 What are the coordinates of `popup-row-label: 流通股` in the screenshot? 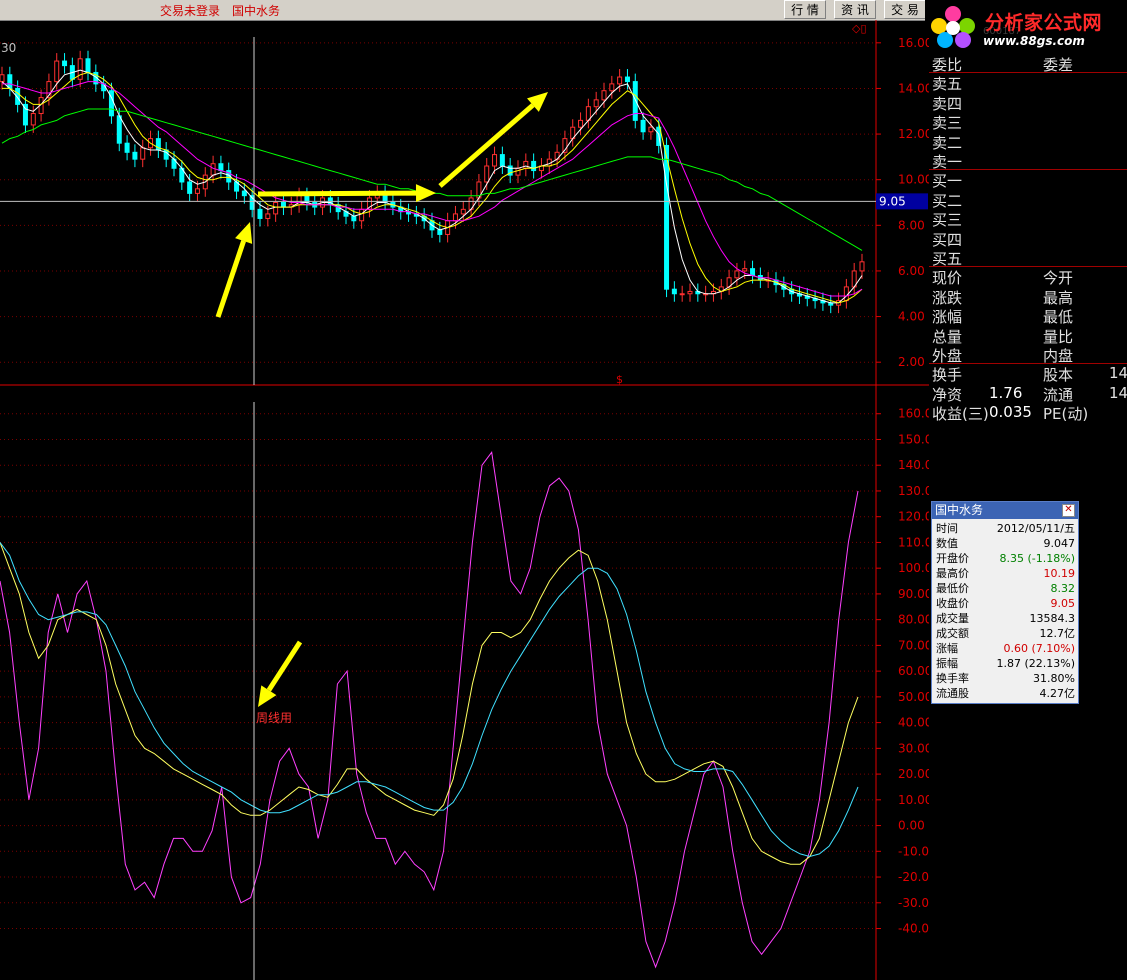 It's located at (952, 693).